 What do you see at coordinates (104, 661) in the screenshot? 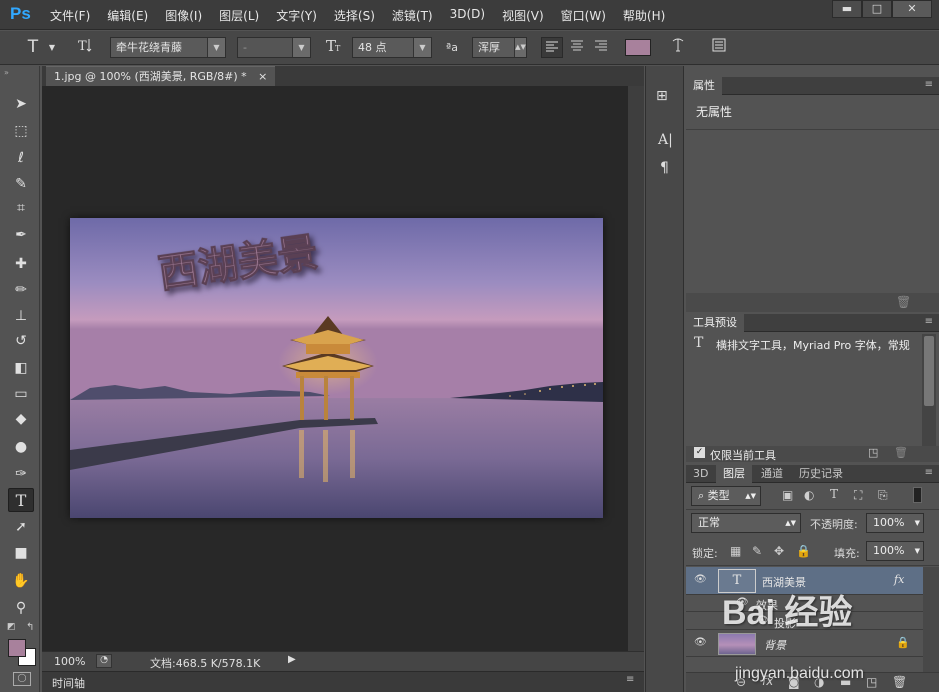
I see `info-icon: ◔` at bounding box center [104, 661].